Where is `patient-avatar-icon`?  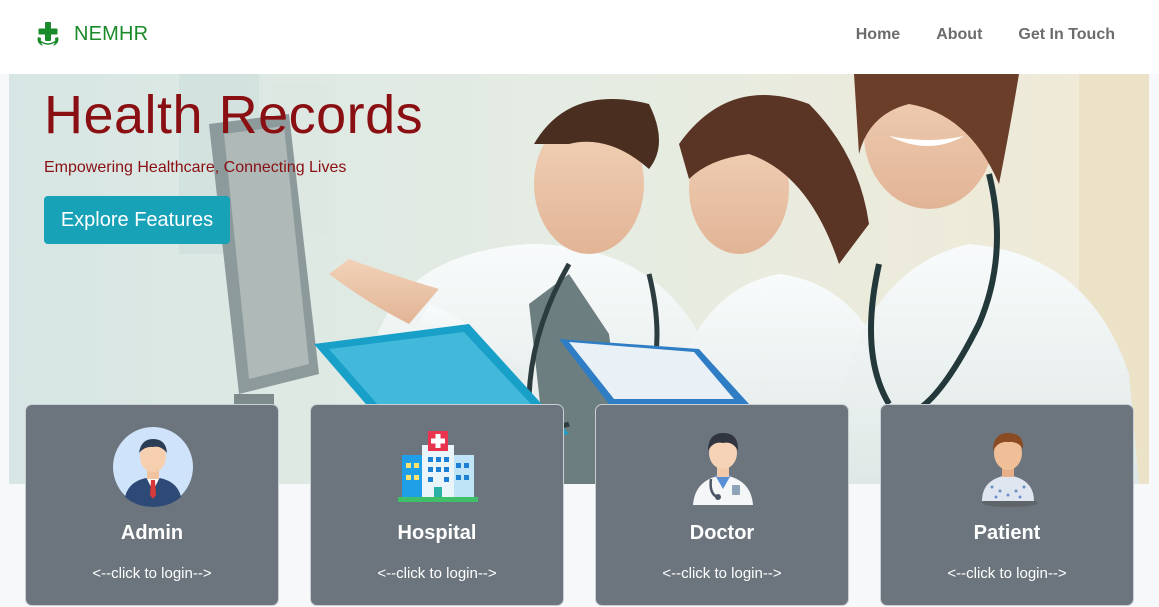 patient-avatar-icon is located at coordinates (1010, 470).